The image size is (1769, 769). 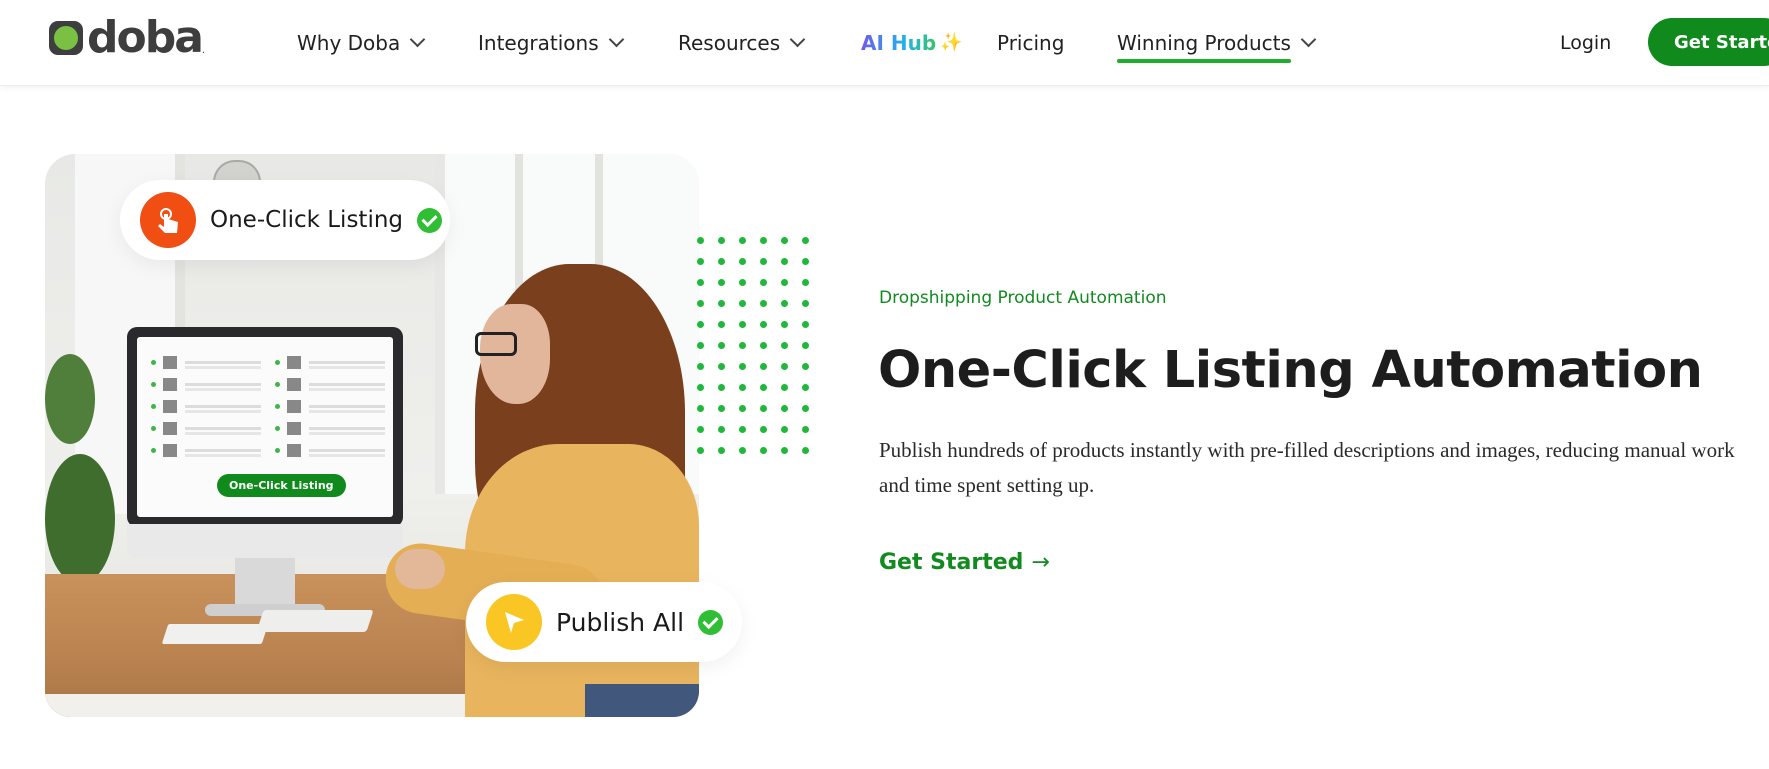 I want to click on logo-suffix: ., so click(x=203, y=50).